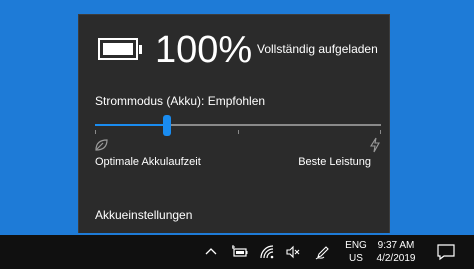 This screenshot has height=269, width=474. I want to click on clock: 9:37 AM 4/2/2019, so click(396, 252).